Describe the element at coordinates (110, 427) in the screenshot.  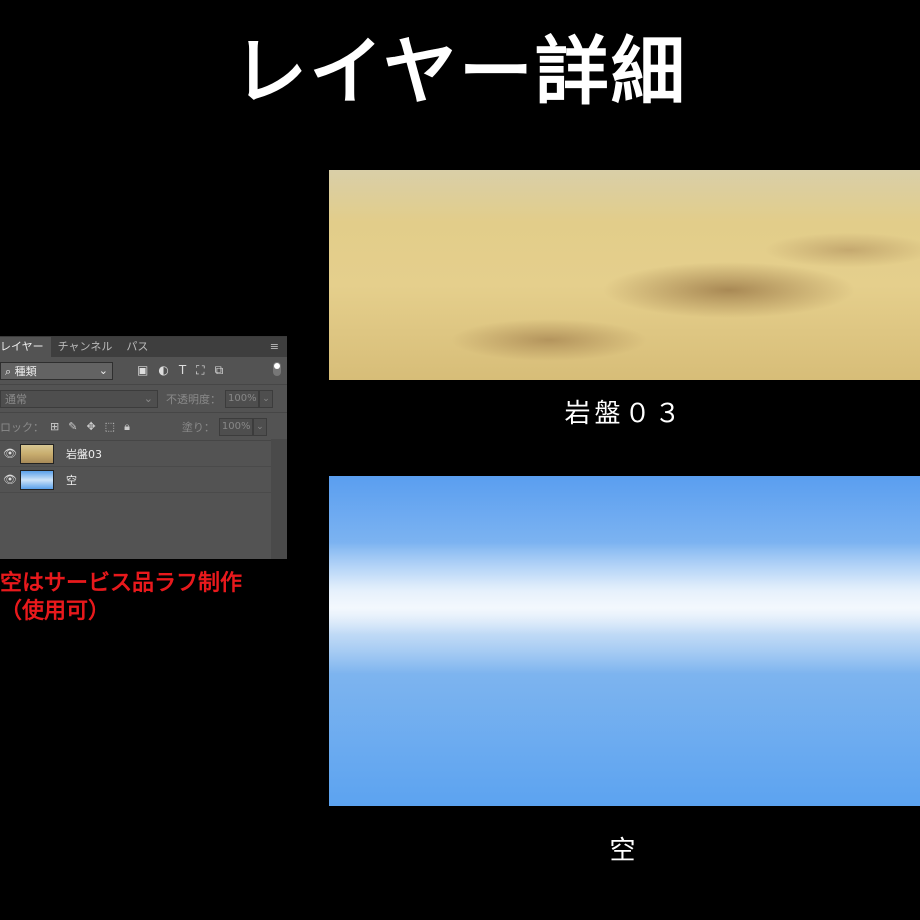
I see `lock-artboard-icon: ⬚` at that location.